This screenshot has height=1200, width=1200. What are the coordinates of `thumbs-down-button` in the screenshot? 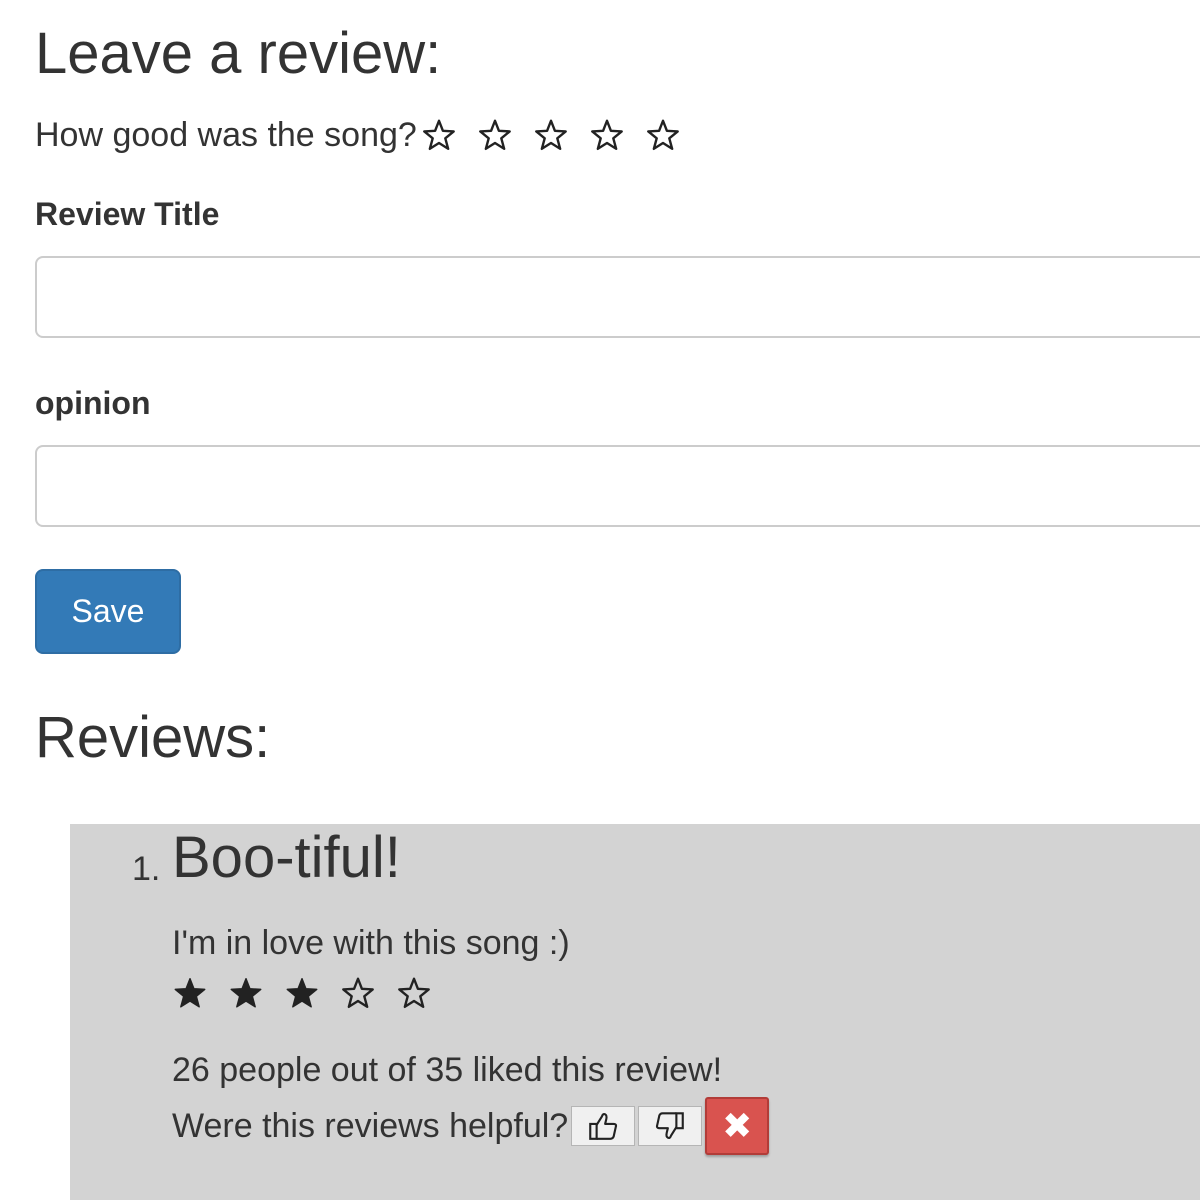 It's located at (670, 1126).